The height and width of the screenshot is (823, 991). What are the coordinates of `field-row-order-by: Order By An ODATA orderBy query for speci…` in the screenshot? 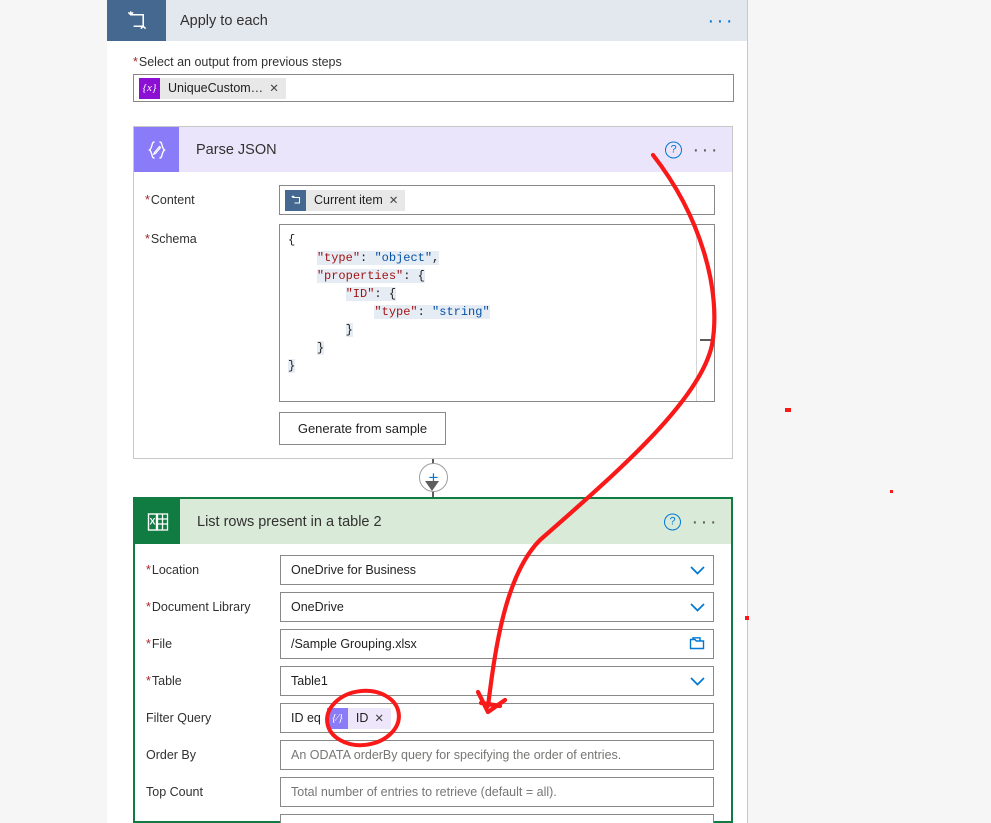 It's located at (433, 755).